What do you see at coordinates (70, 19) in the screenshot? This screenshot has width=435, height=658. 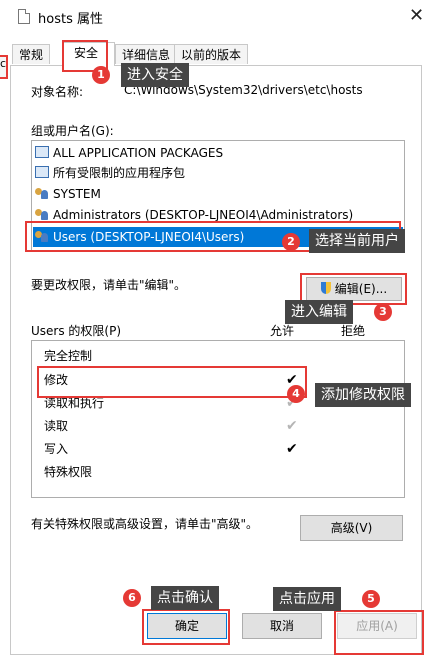 I see `window-title: hosts 属性` at bounding box center [70, 19].